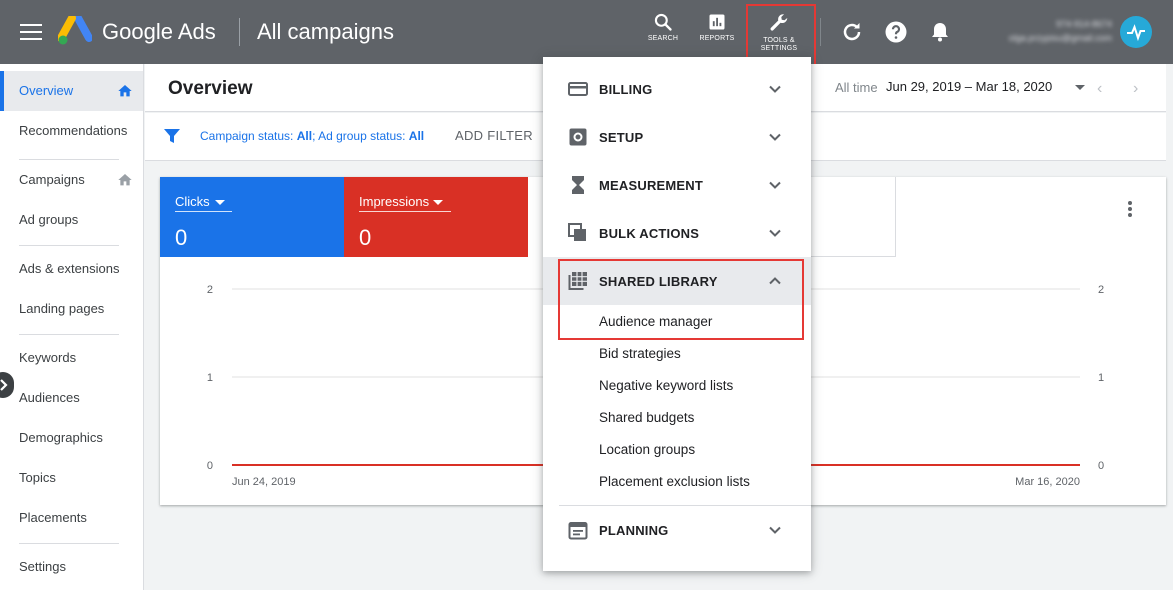  I want to click on metric-slot-empty, so click(853, 217).